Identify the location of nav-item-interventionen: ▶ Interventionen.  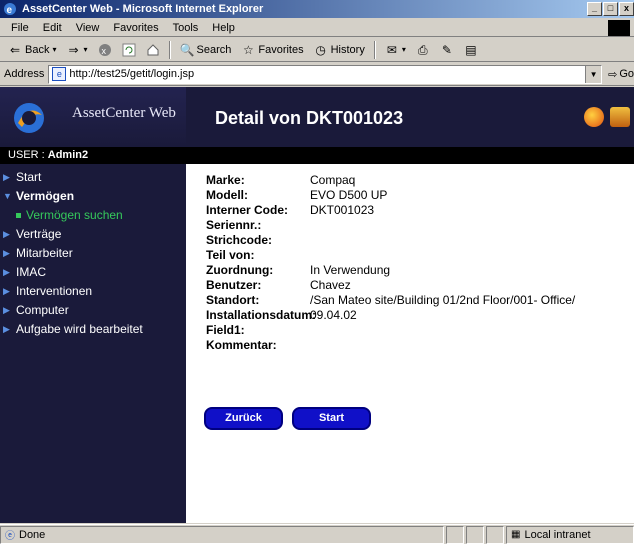
(93, 291).